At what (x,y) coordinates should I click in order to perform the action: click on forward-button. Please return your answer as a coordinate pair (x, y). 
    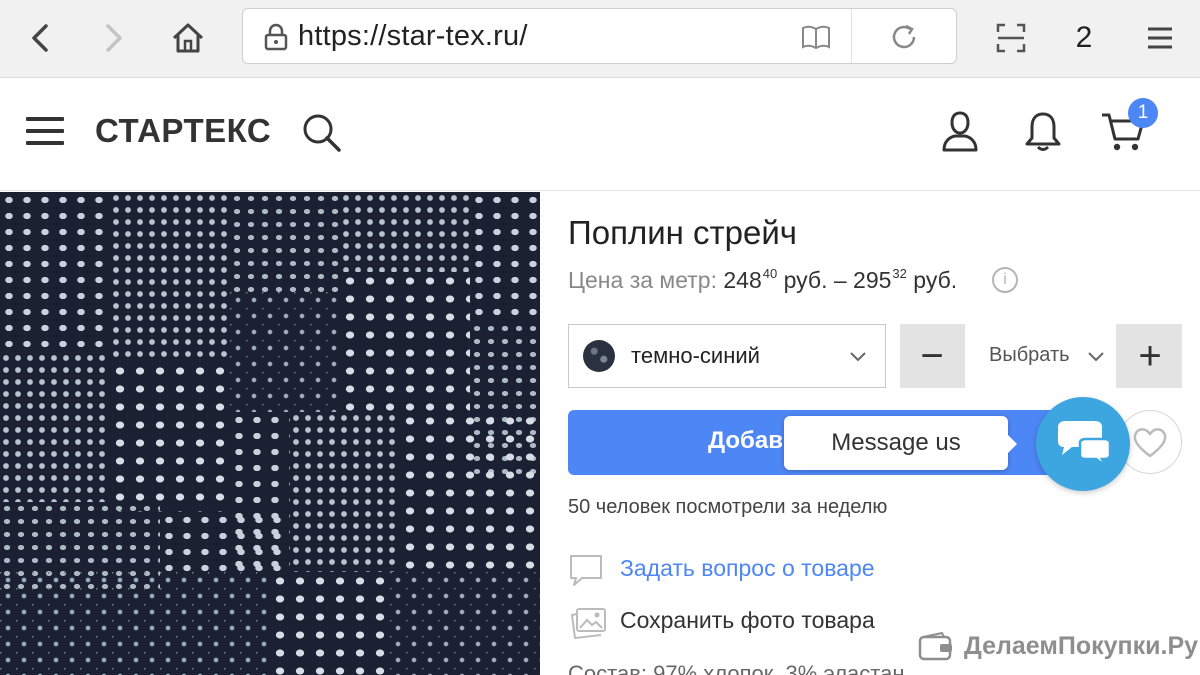
    Looking at the image, I should click on (114, 38).